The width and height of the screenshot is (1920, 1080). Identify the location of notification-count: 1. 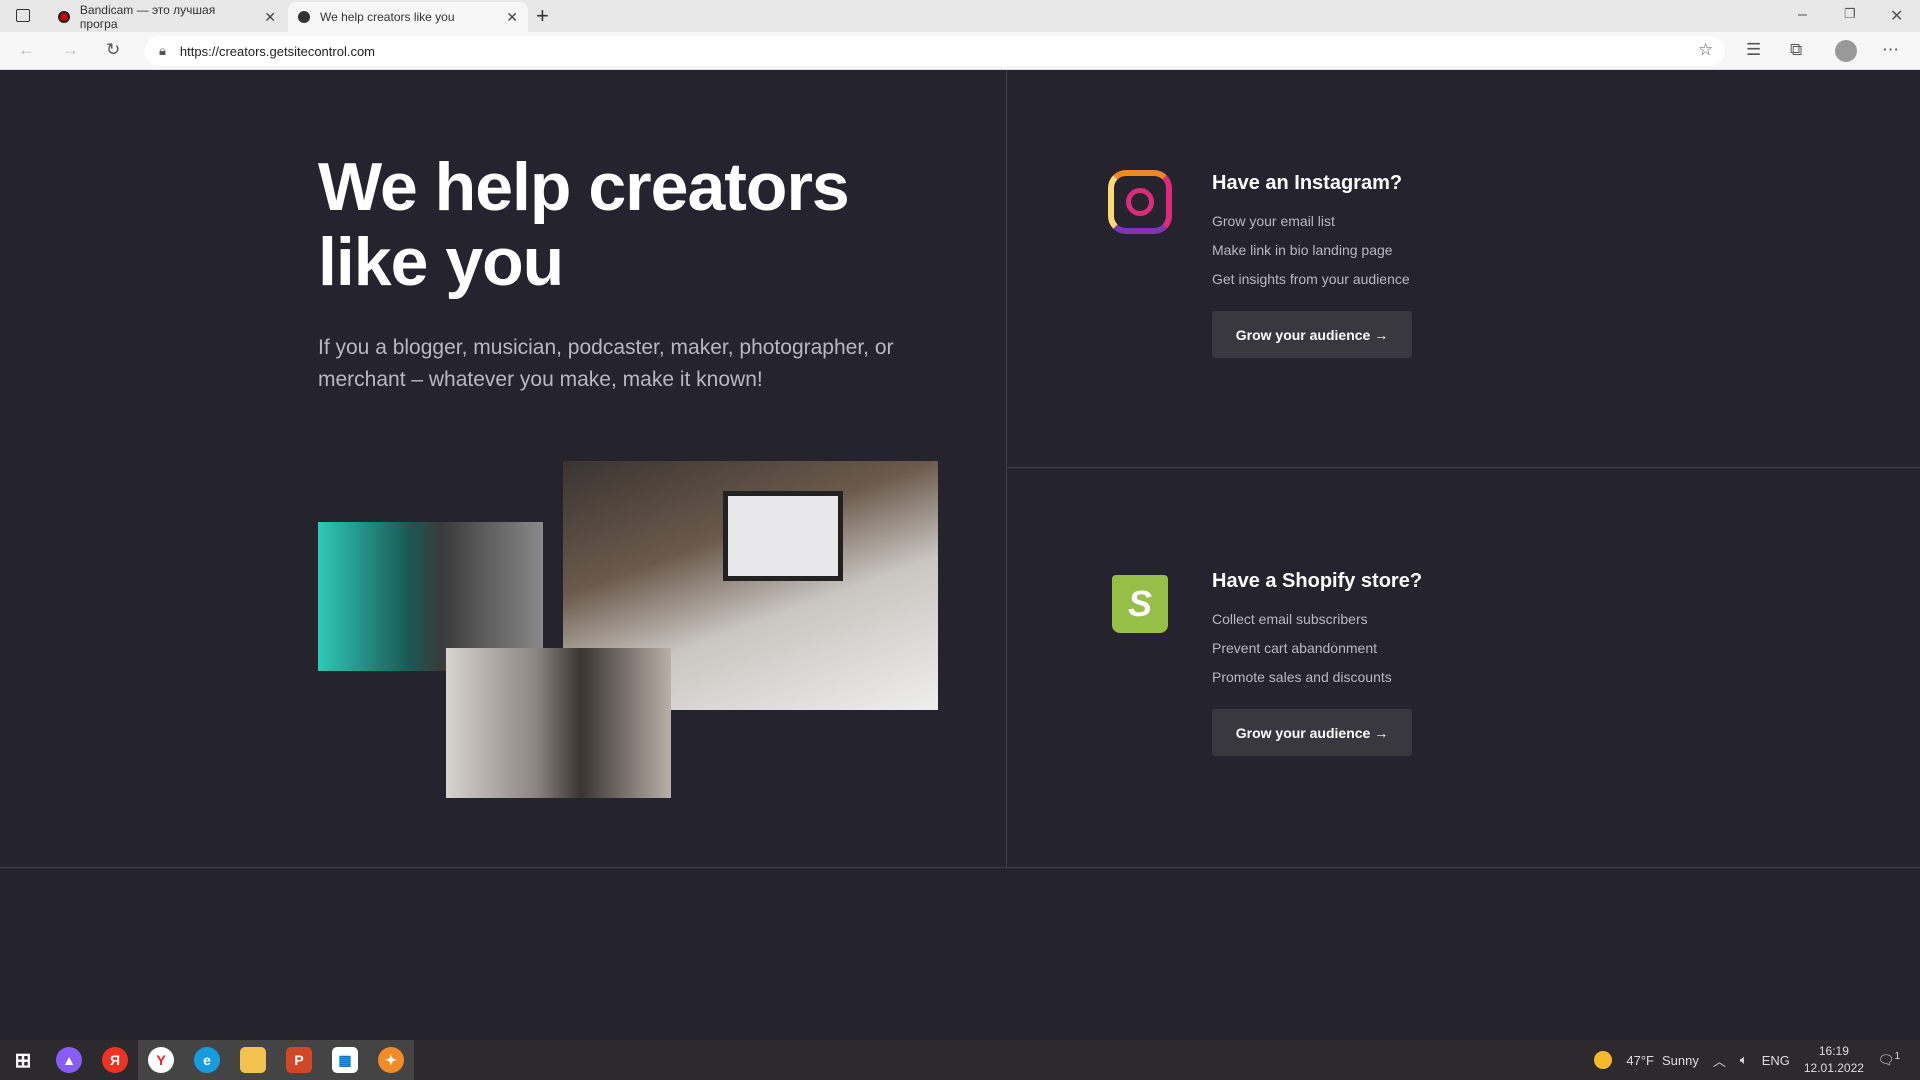
(1897, 1057).